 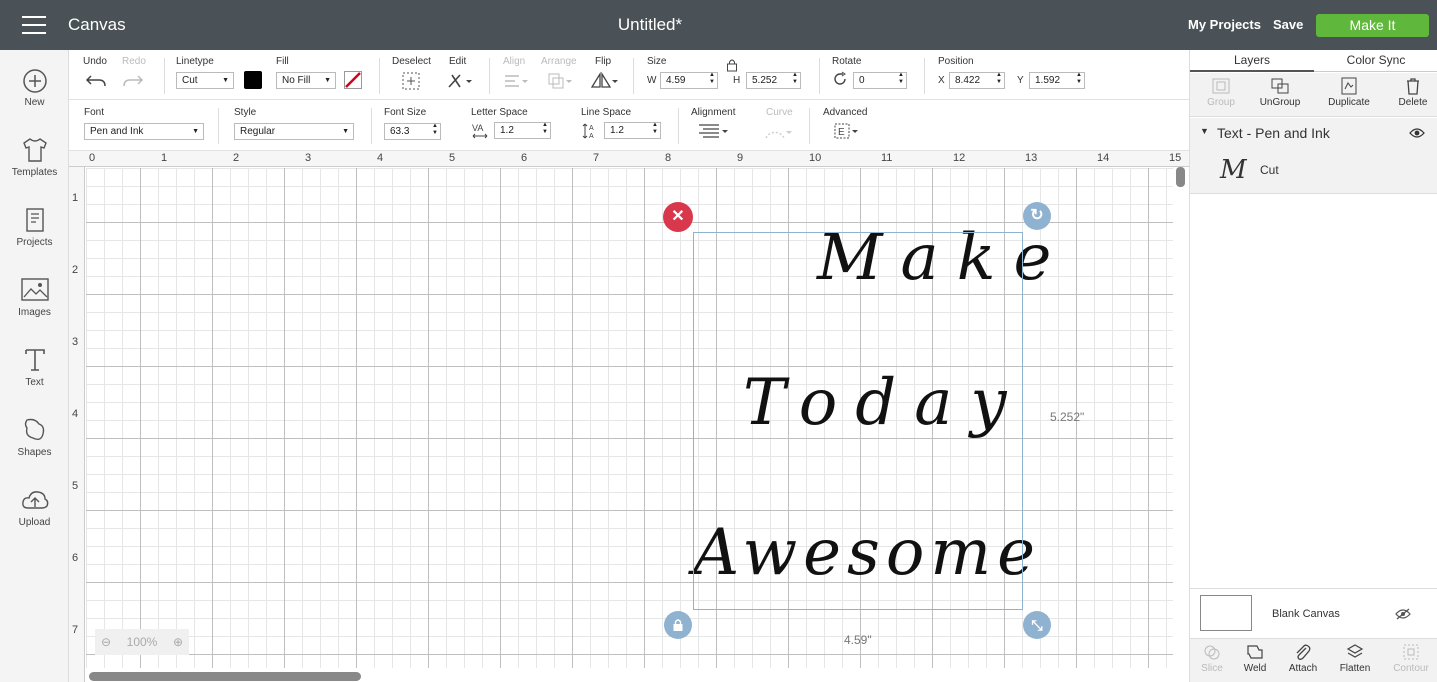 What do you see at coordinates (1057, 80) in the screenshot?
I see `y-input: 1.592` at bounding box center [1057, 80].